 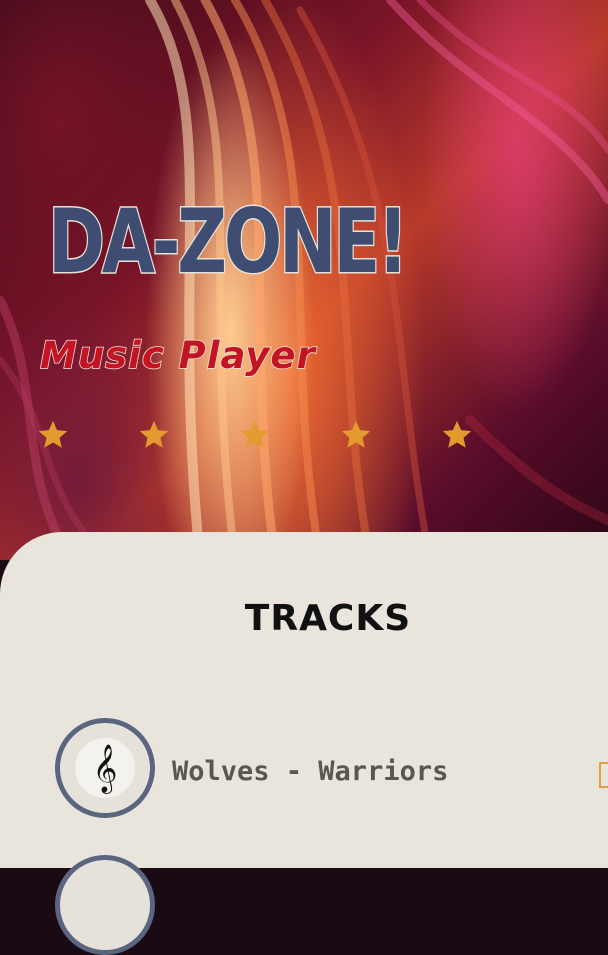 I want to click on brand-title: DA-ZONE!, so click(x=228, y=241).